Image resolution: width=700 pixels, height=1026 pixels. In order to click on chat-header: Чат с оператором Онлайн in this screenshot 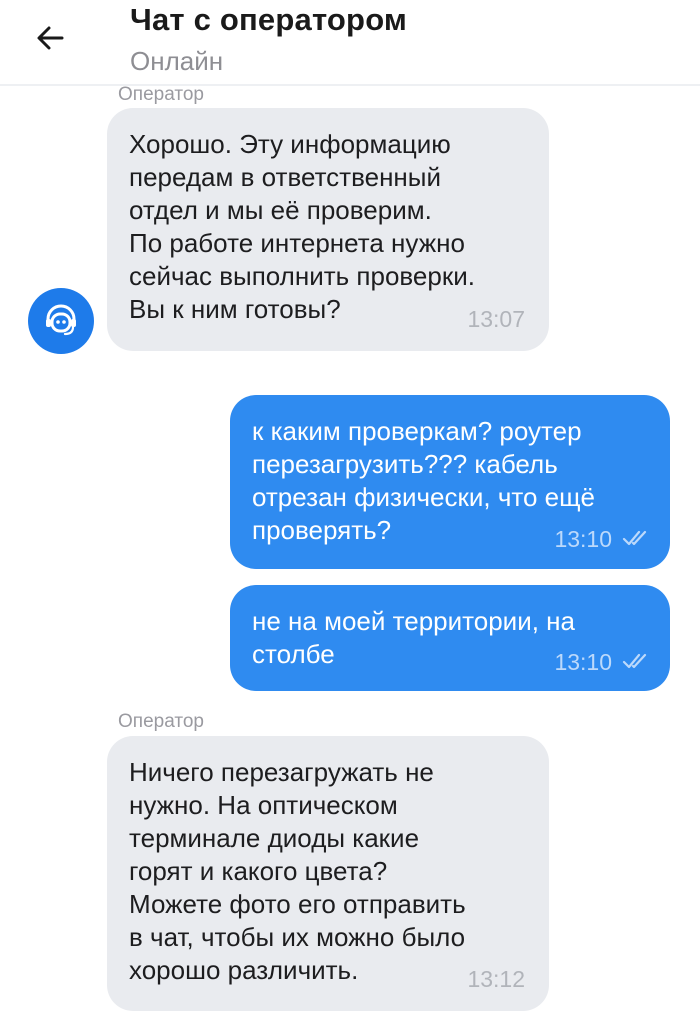, I will do `click(350, 43)`.